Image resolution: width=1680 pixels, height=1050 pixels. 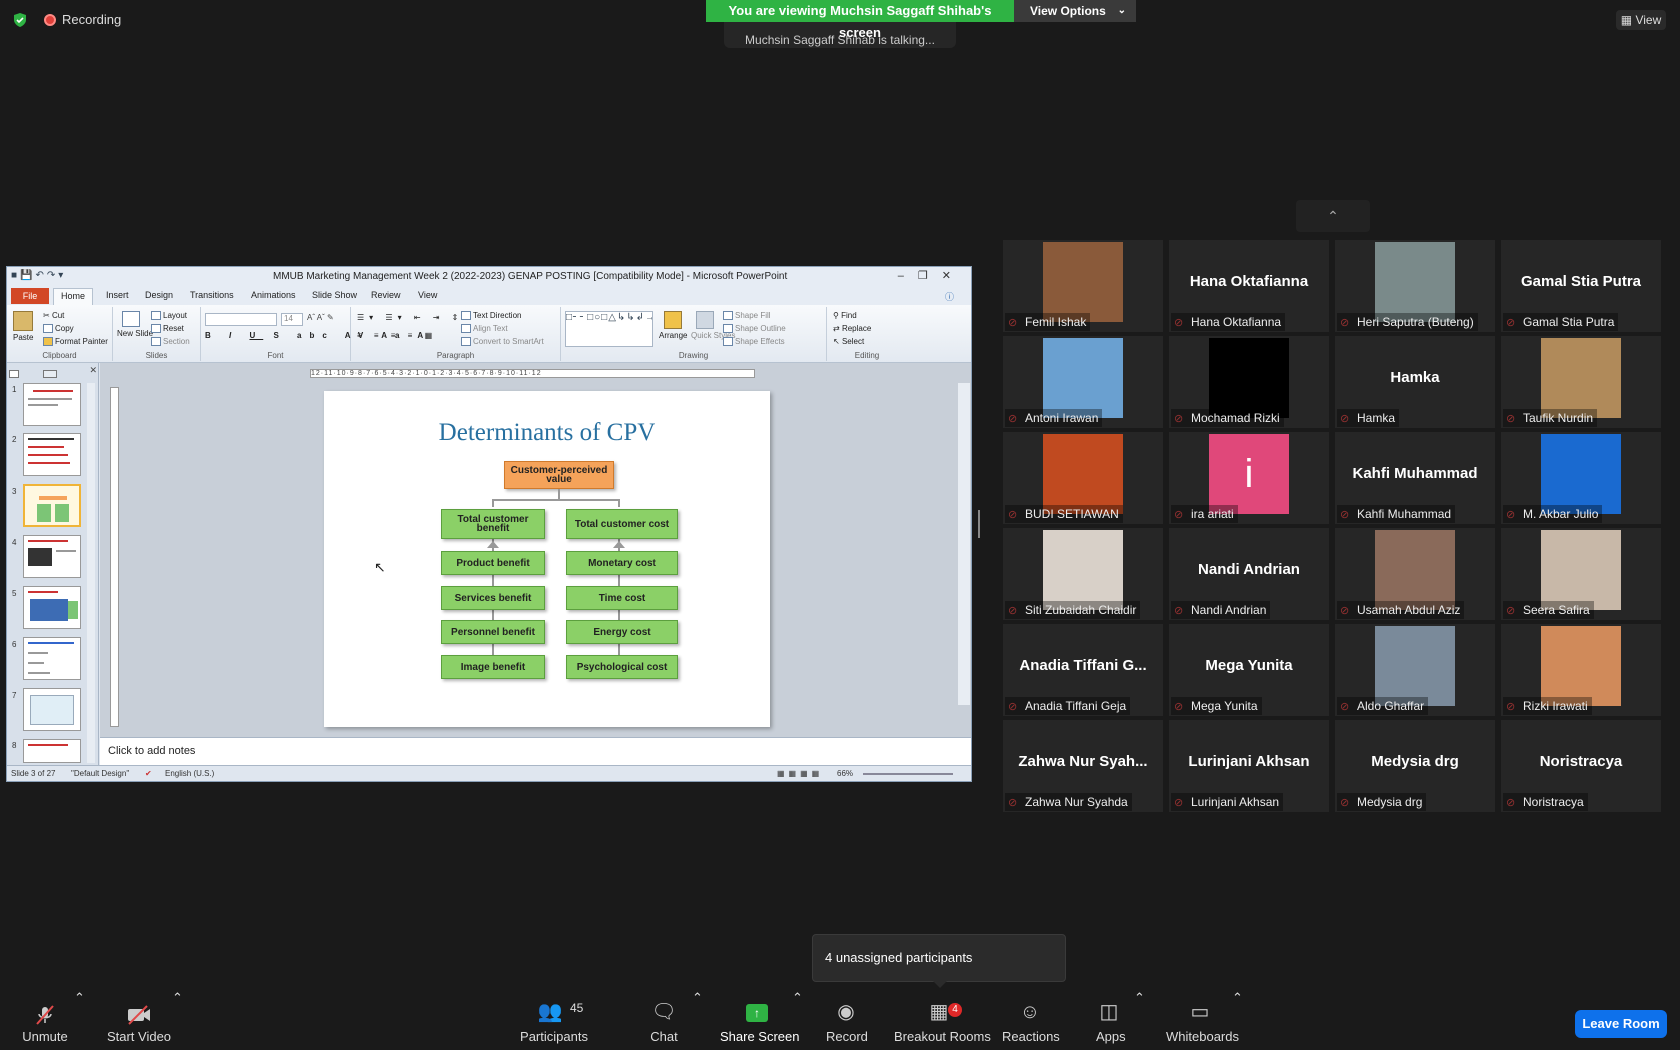 I want to click on select-button: ↖ Select, so click(x=848, y=341).